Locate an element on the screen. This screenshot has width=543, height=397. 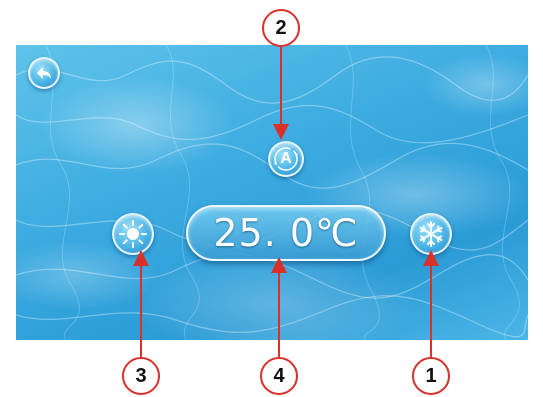
snowflake-icon is located at coordinates (431, 234).